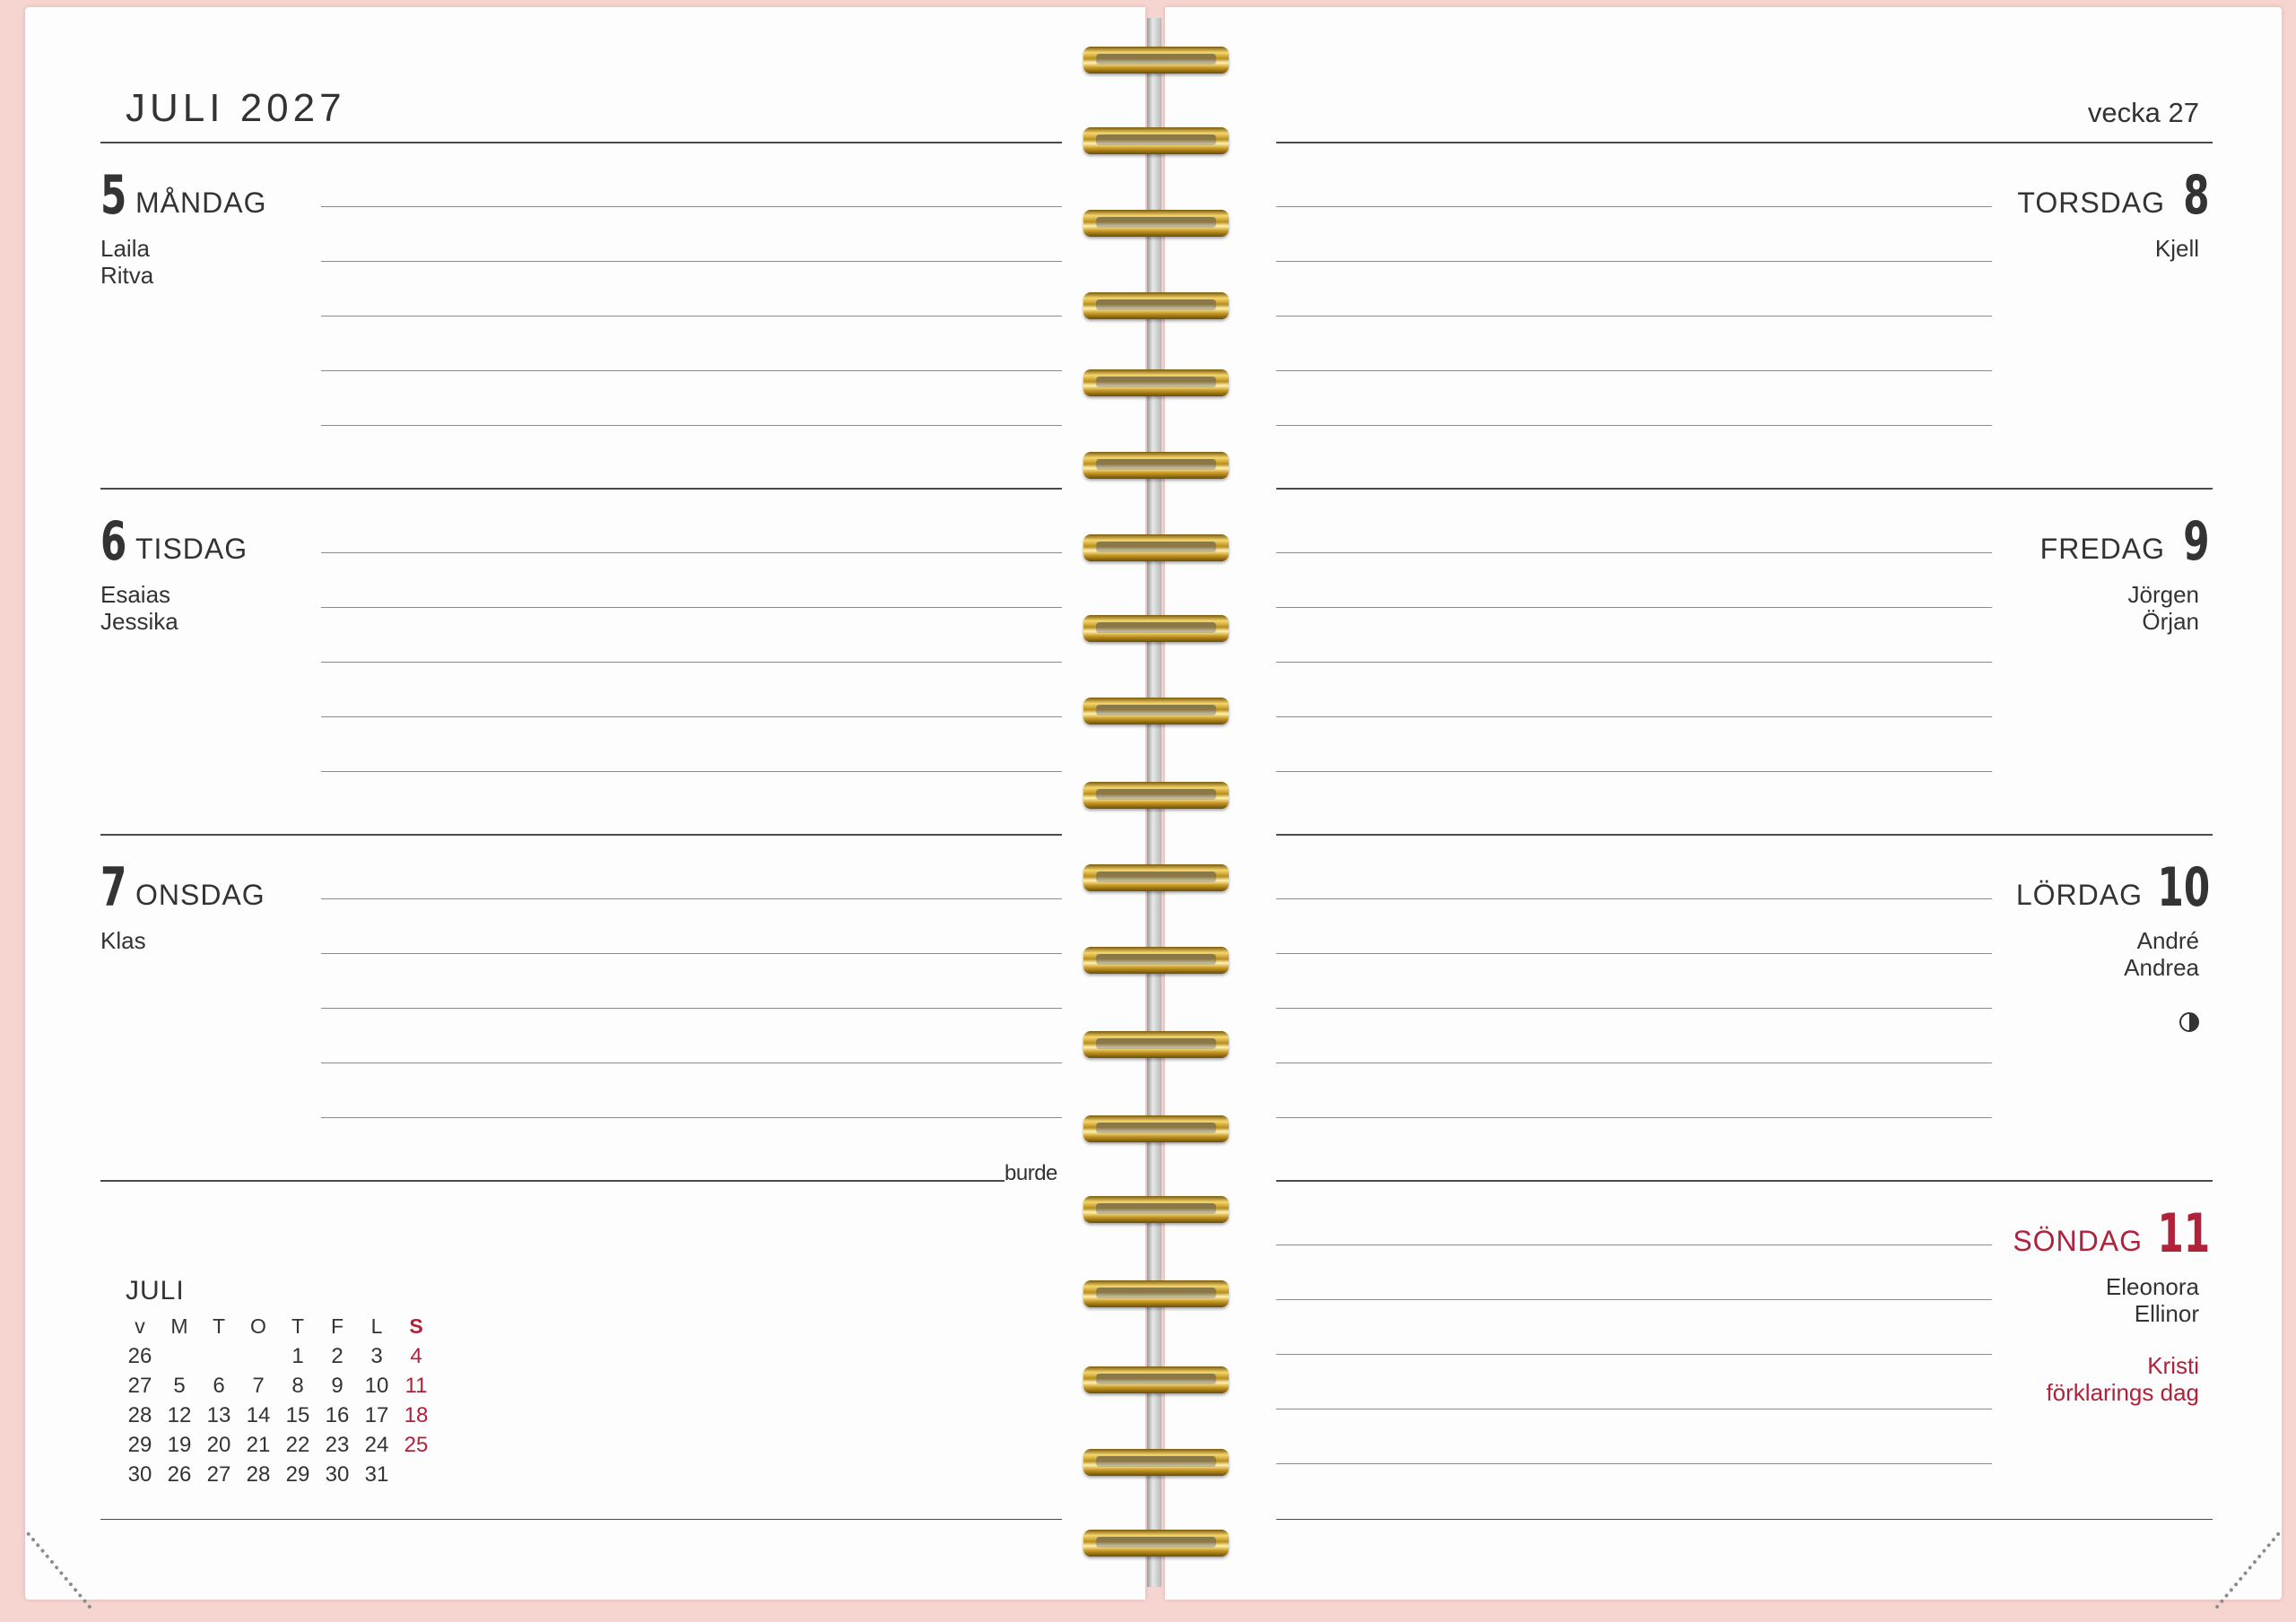 This screenshot has width=2296, height=1622. What do you see at coordinates (376, 1414) in the screenshot?
I see `date-cell: 17` at bounding box center [376, 1414].